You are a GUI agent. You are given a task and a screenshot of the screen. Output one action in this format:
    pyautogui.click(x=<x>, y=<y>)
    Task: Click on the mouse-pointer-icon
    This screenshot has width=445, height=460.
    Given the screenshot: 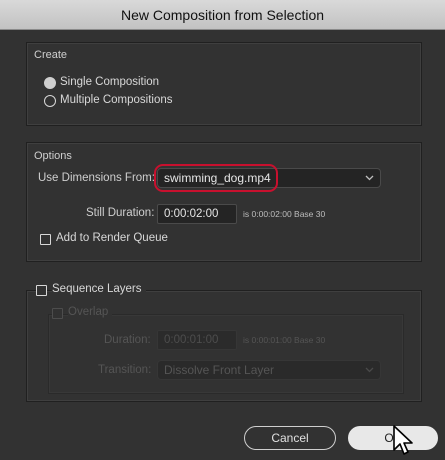 What is the action you would take?
    pyautogui.click(x=403, y=440)
    